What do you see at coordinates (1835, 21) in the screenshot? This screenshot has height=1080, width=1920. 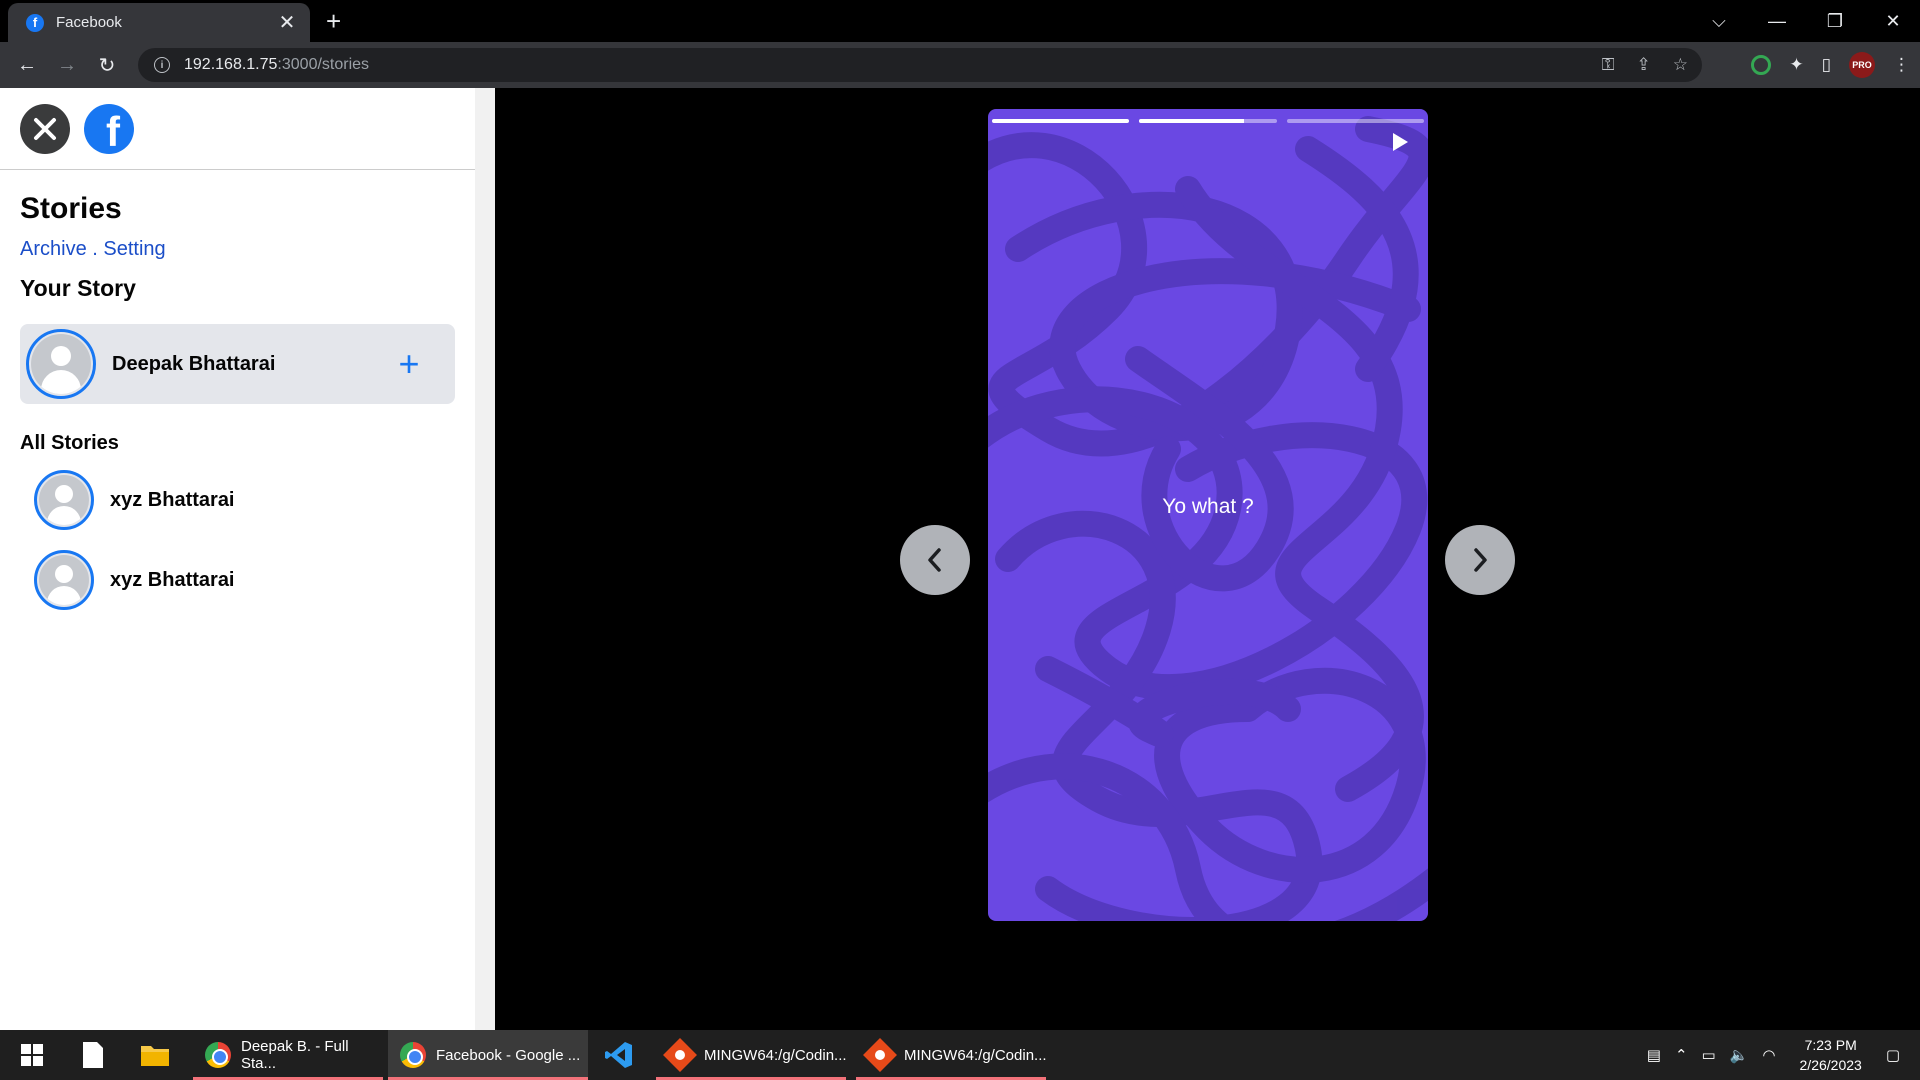 I see `restore-icon: ❐` at bounding box center [1835, 21].